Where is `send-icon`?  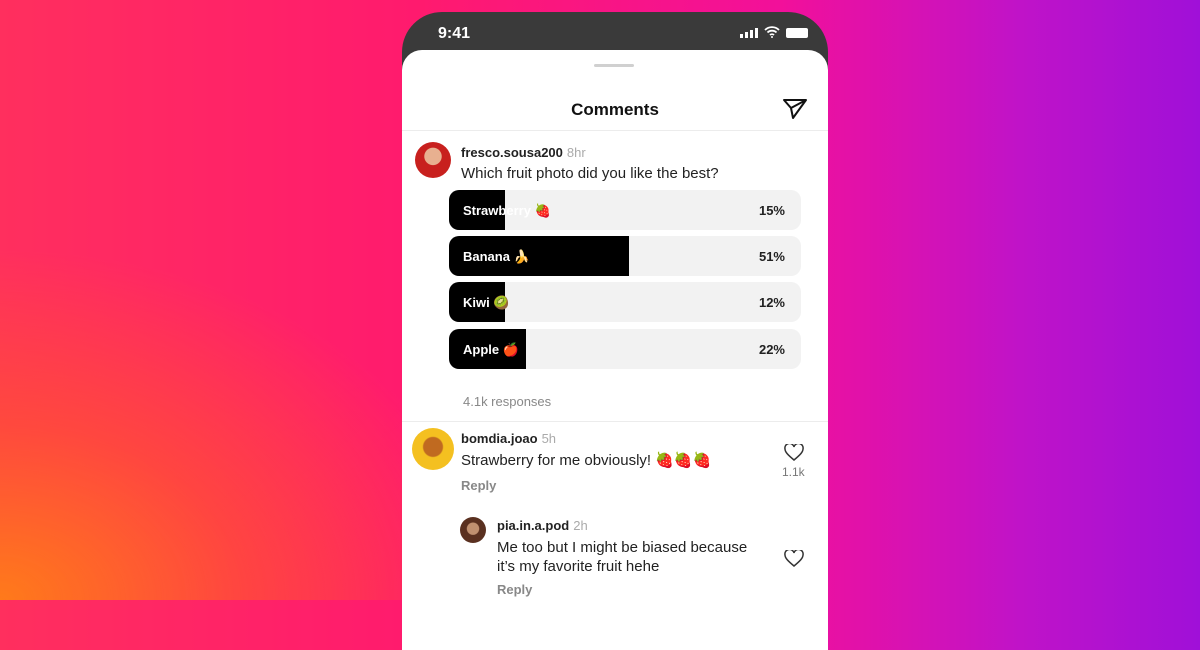 send-icon is located at coordinates (795, 109).